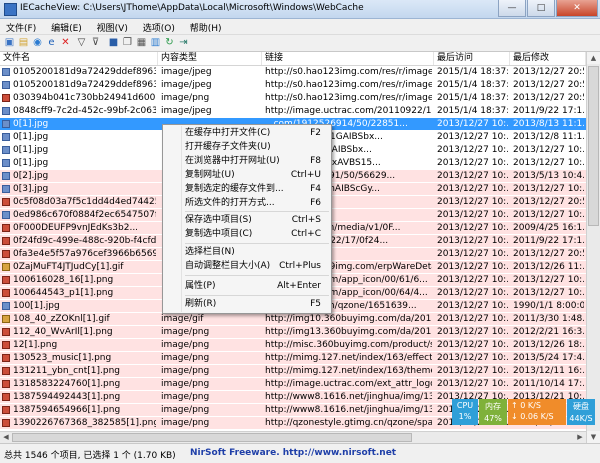  Describe the element at coordinates (23, 42) in the screenshot. I see `open-cache-folder-icon: ▤` at that location.